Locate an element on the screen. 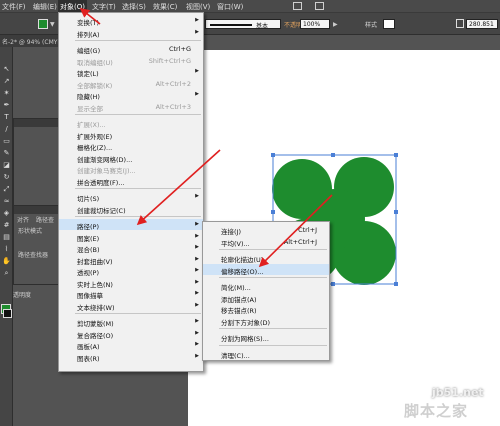 This screenshot has width=500, height=426. object-menu-item-26: 图像描摹 ▶ is located at coordinates (131, 294).